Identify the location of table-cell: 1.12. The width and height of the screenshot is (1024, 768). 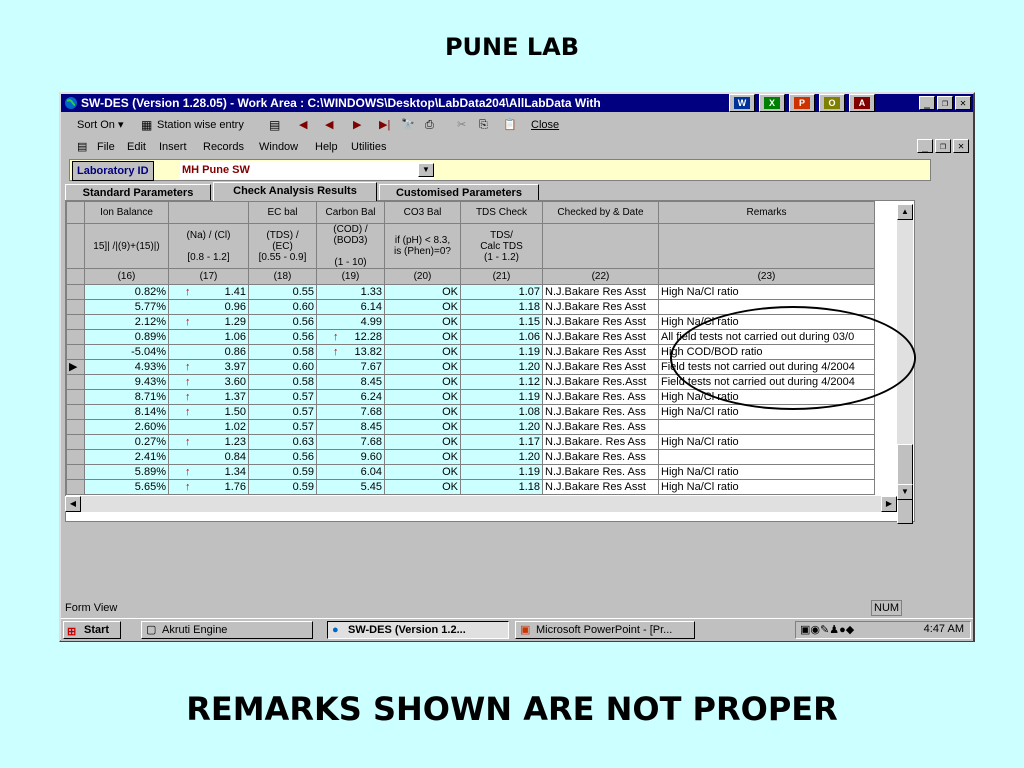
(501, 382).